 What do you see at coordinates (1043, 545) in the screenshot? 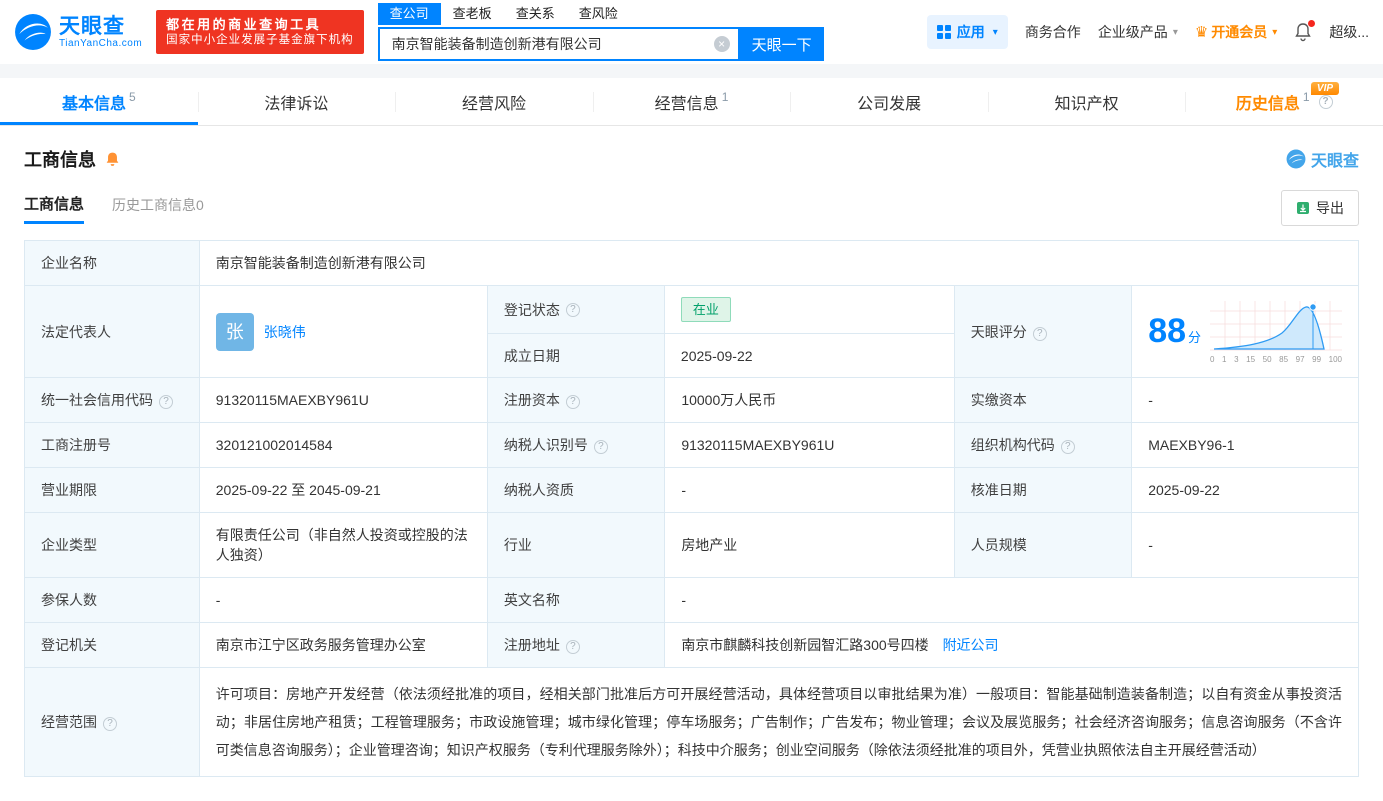
I see `label-staff-size: 人员规模` at bounding box center [1043, 545].